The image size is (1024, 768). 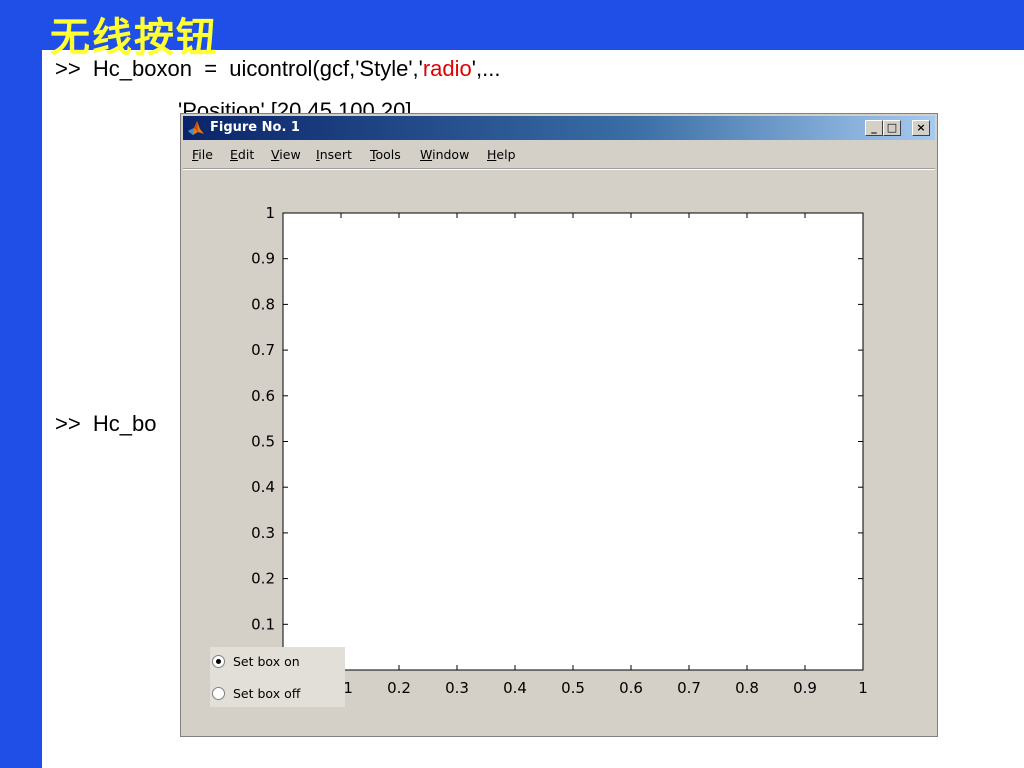 I want to click on y-tick-label: 1, so click(x=270, y=213).